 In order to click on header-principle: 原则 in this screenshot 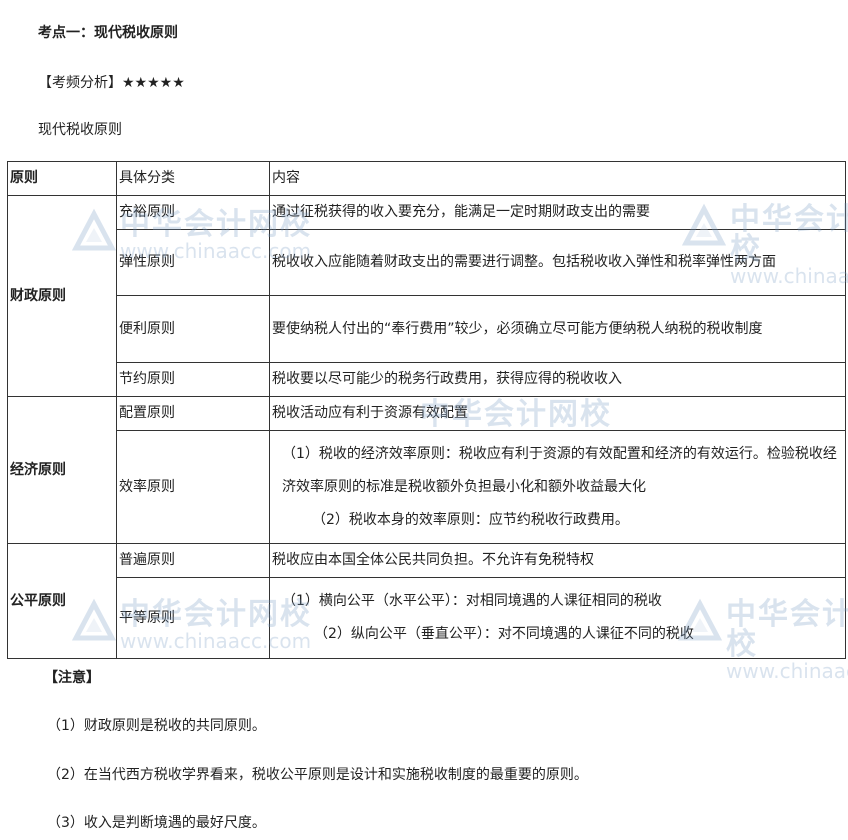, I will do `click(62, 179)`.